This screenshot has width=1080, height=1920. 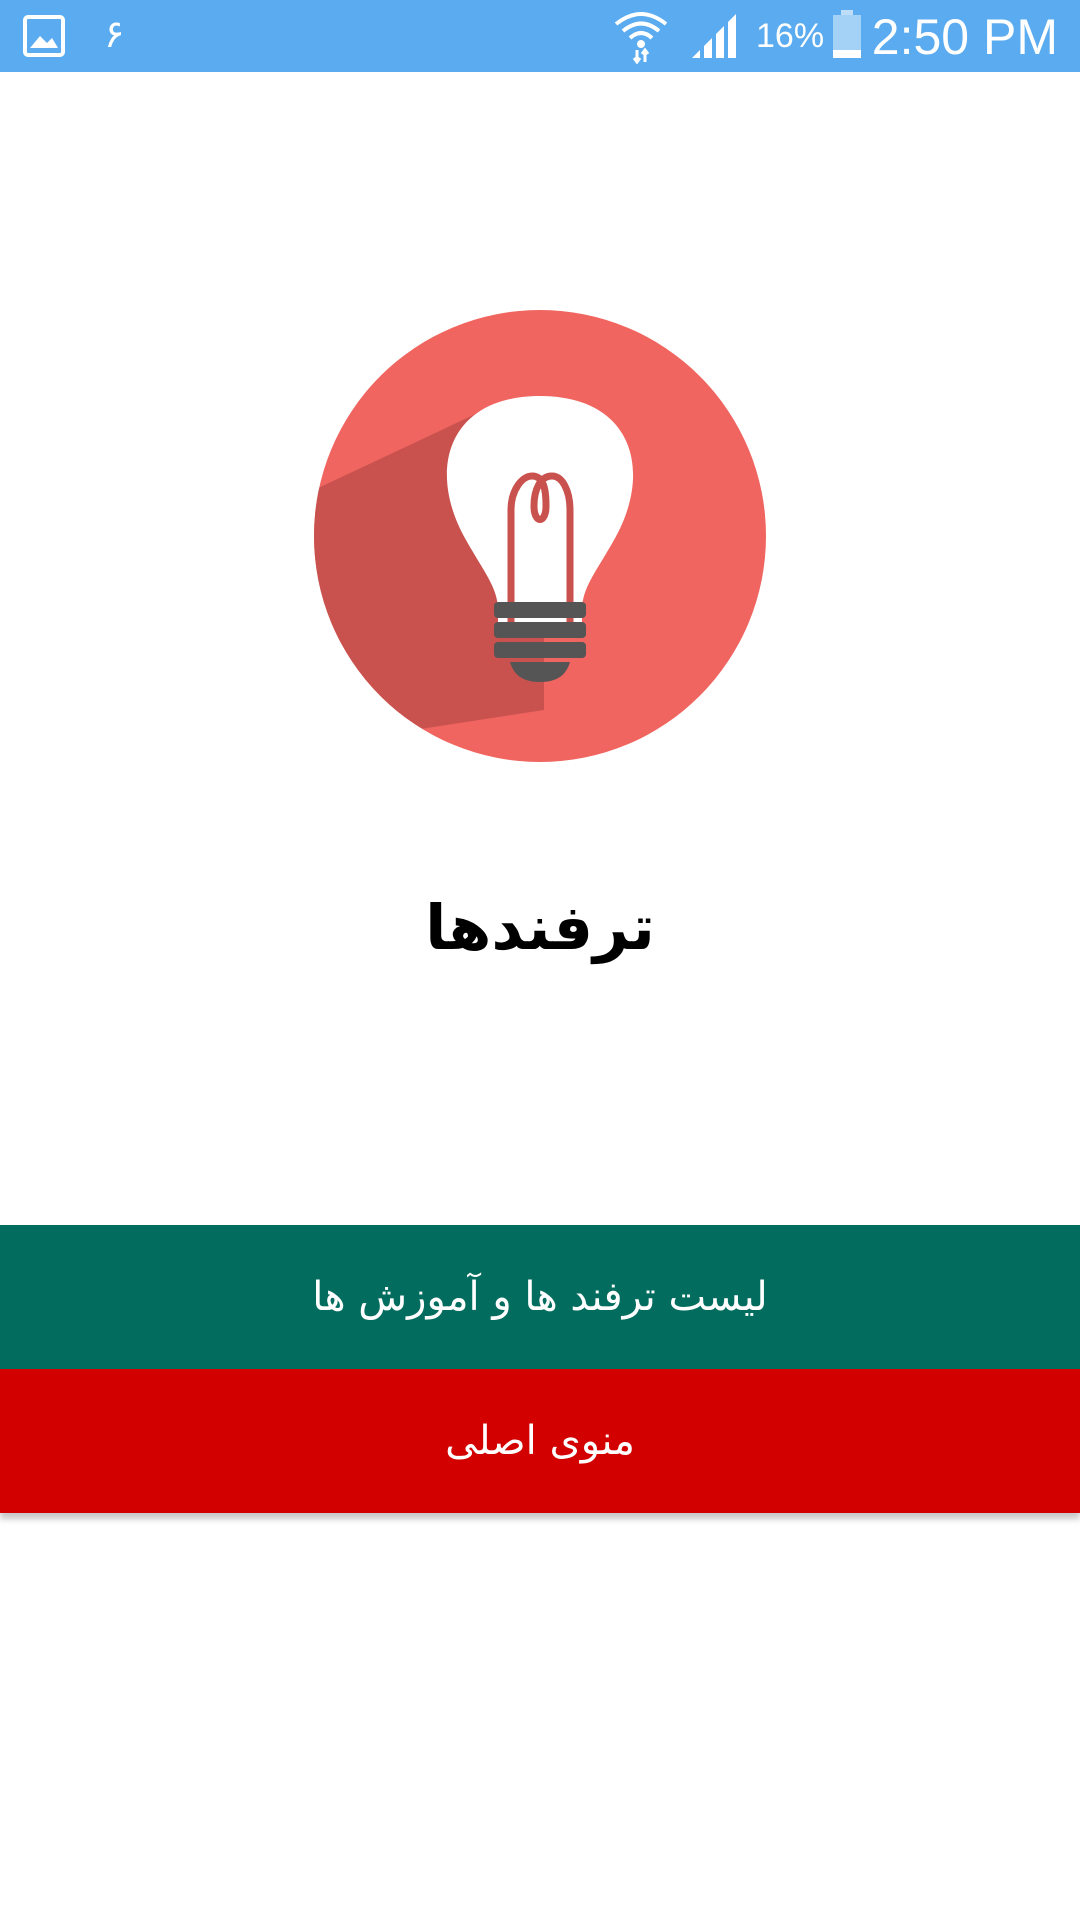 I want to click on gallery-icon, so click(x=44, y=36).